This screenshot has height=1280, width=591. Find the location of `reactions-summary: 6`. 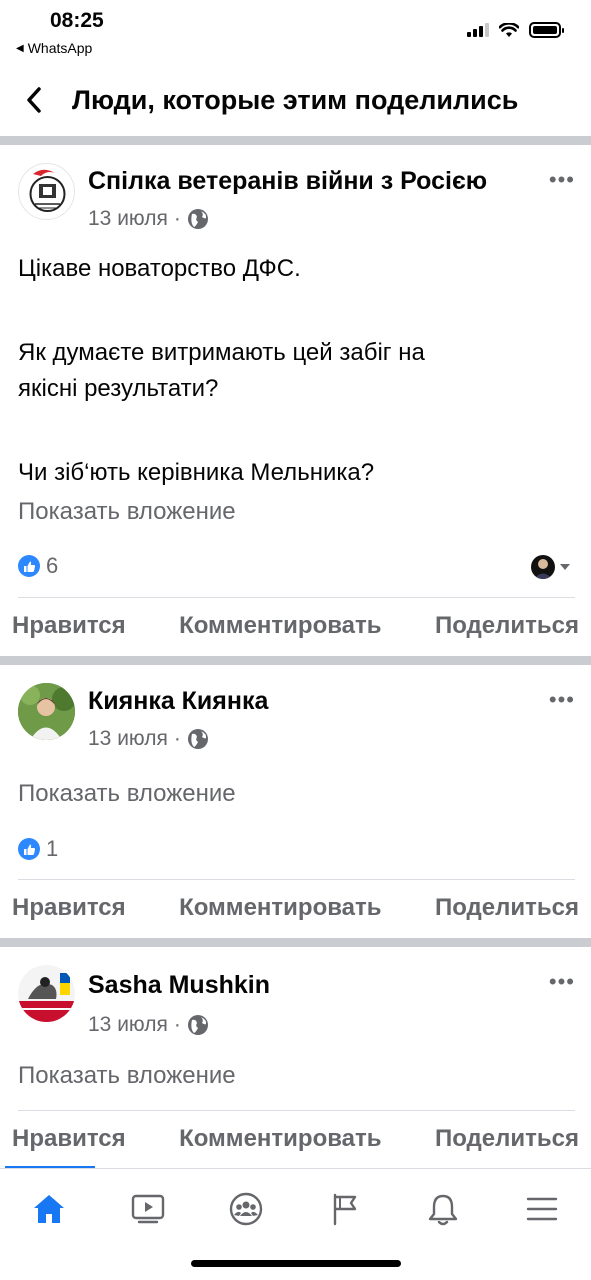

reactions-summary: 6 is located at coordinates (38, 566).